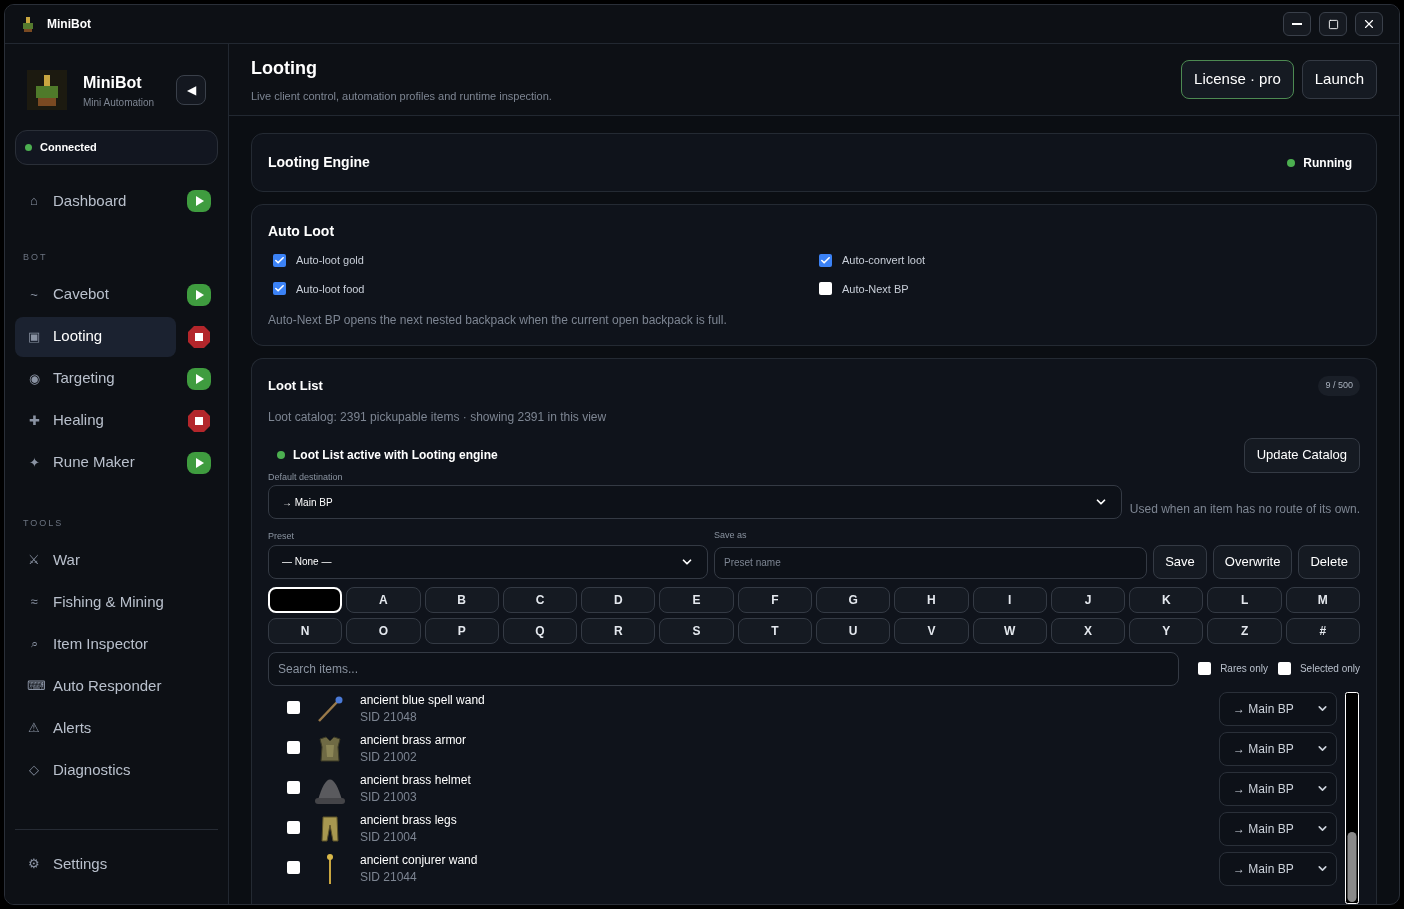 Image resolution: width=1404 pixels, height=909 pixels. Describe the element at coordinates (1301, 455) in the screenshot. I see `update-catalog-button: Update Catalog` at that location.